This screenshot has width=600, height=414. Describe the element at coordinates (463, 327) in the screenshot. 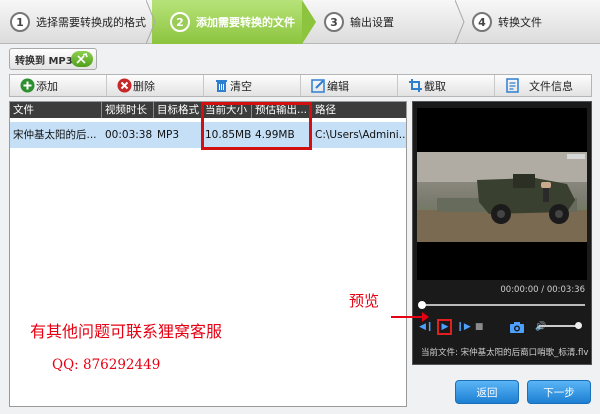

I see `next-icon: ❙▶` at that location.